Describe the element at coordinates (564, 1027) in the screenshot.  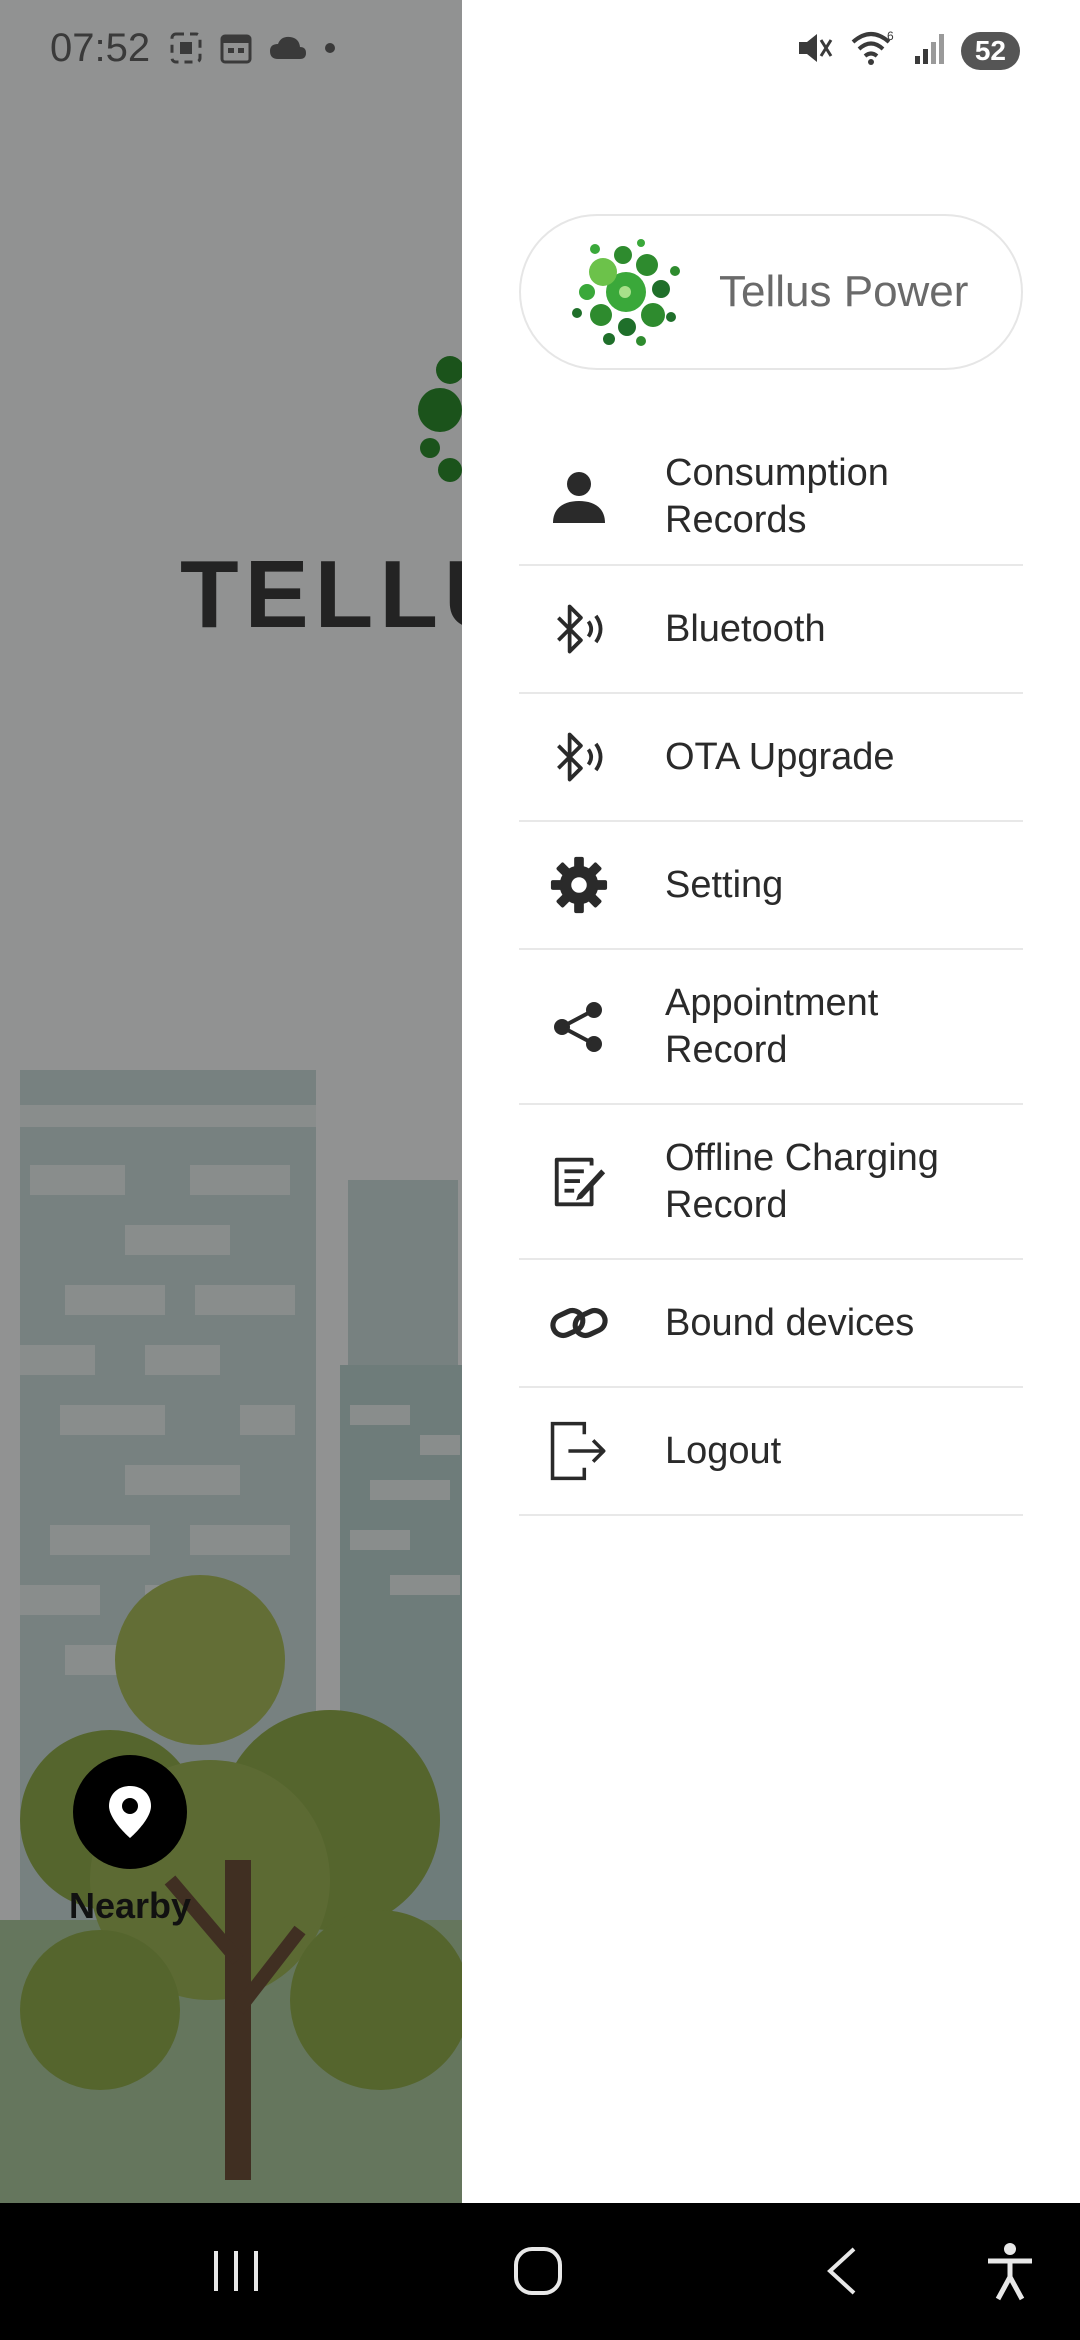
I see `share-icon` at that location.